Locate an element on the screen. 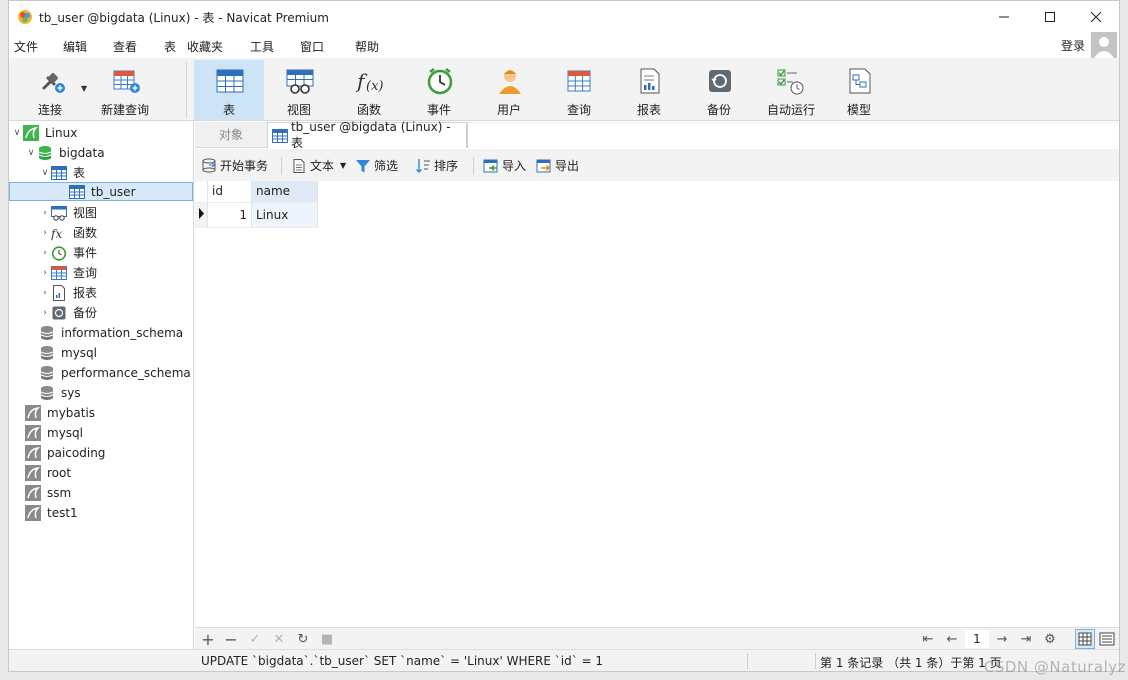 This screenshot has width=1128, height=680. user-button: 用户 is located at coordinates (509, 90).